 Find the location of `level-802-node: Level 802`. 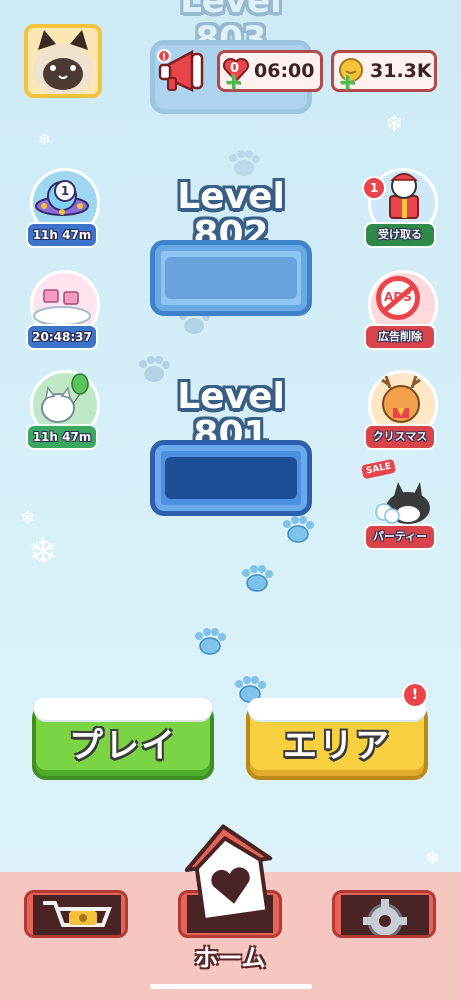

level-802-node: Level 802 is located at coordinates (231, 248).